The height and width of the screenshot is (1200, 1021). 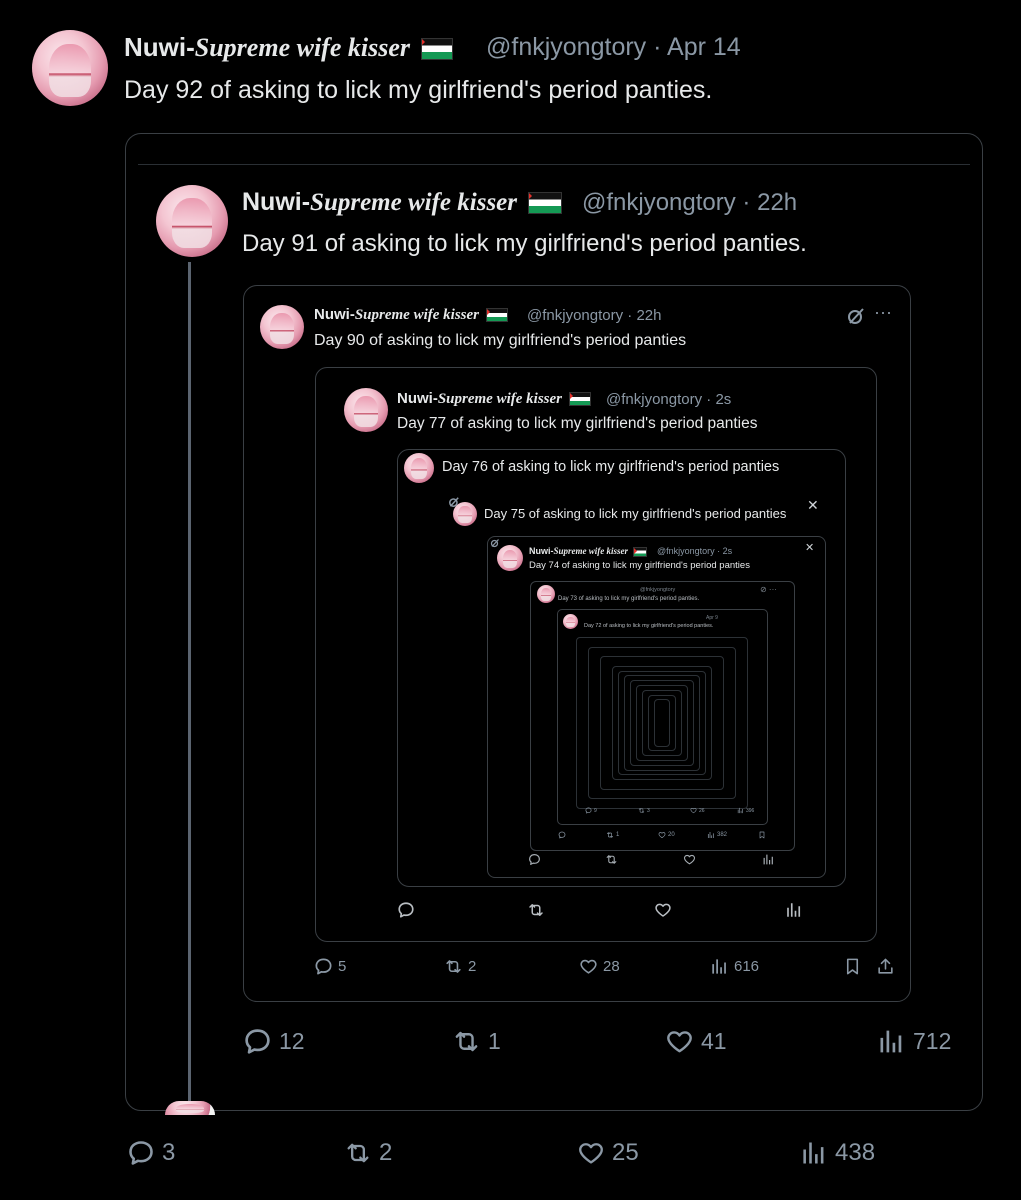 I want to click on heart-button: 20, so click(x=666, y=835).